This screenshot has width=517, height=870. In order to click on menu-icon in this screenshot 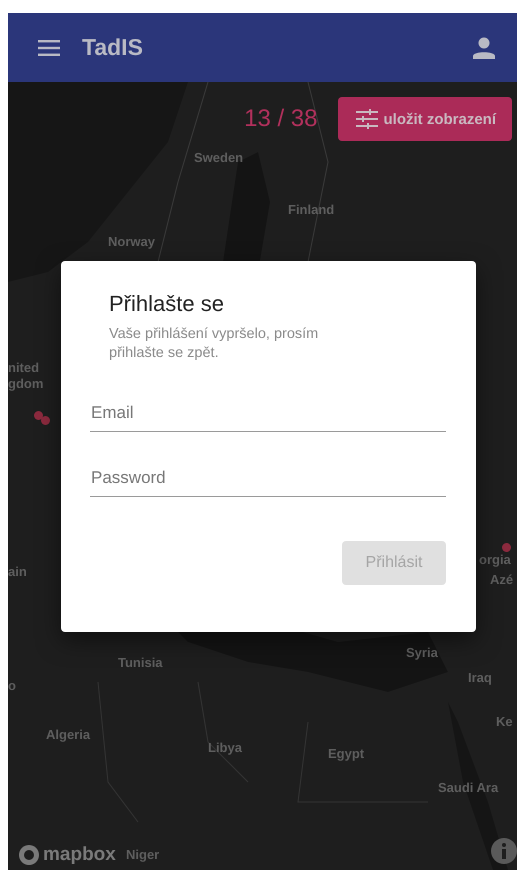, I will do `click(49, 48)`.